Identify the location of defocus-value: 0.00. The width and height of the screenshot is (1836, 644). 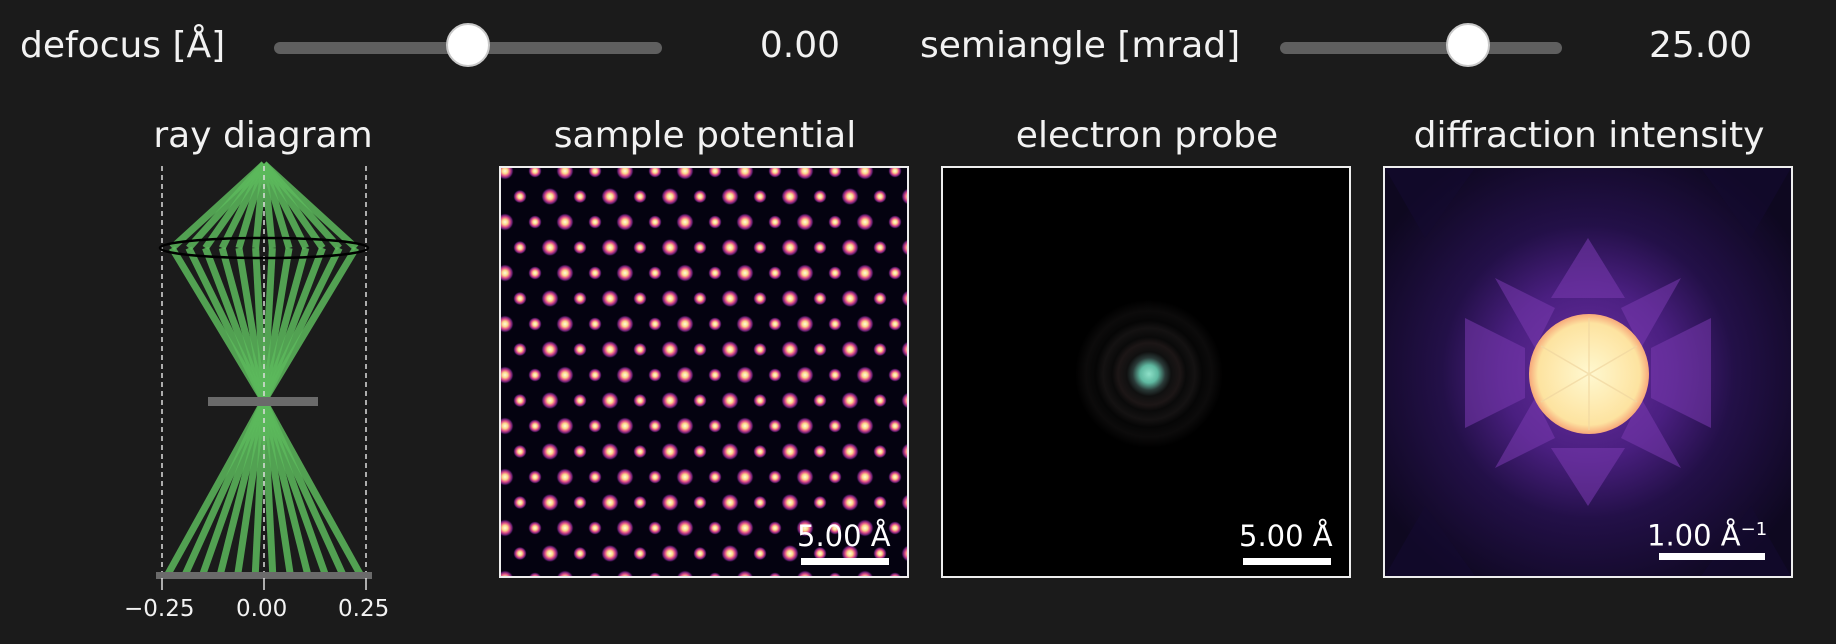
(799, 45).